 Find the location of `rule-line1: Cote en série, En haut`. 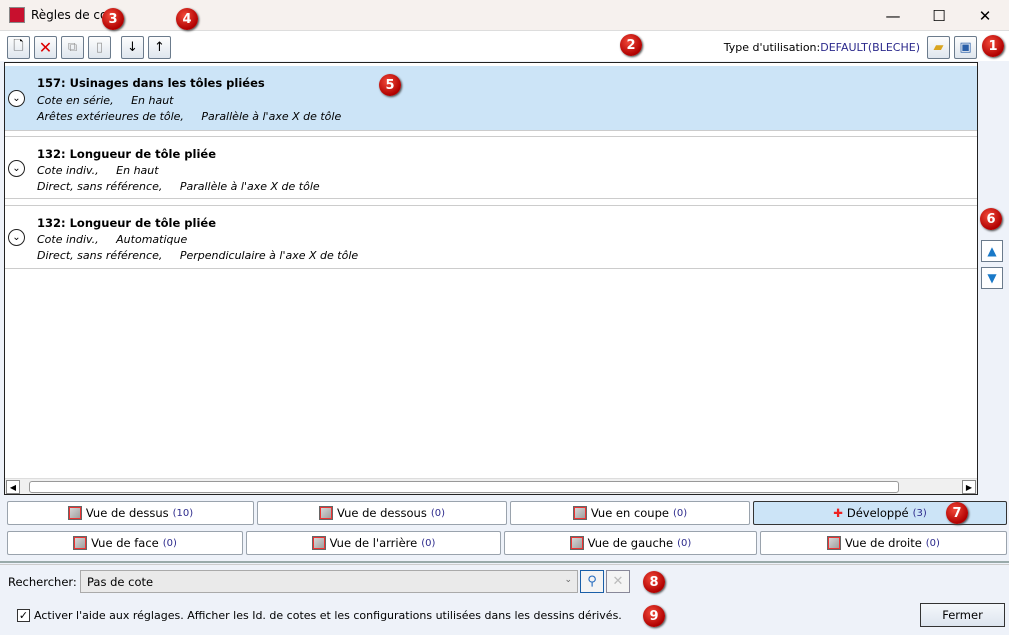

rule-line1: Cote en série, En haut is located at coordinates (105, 100).